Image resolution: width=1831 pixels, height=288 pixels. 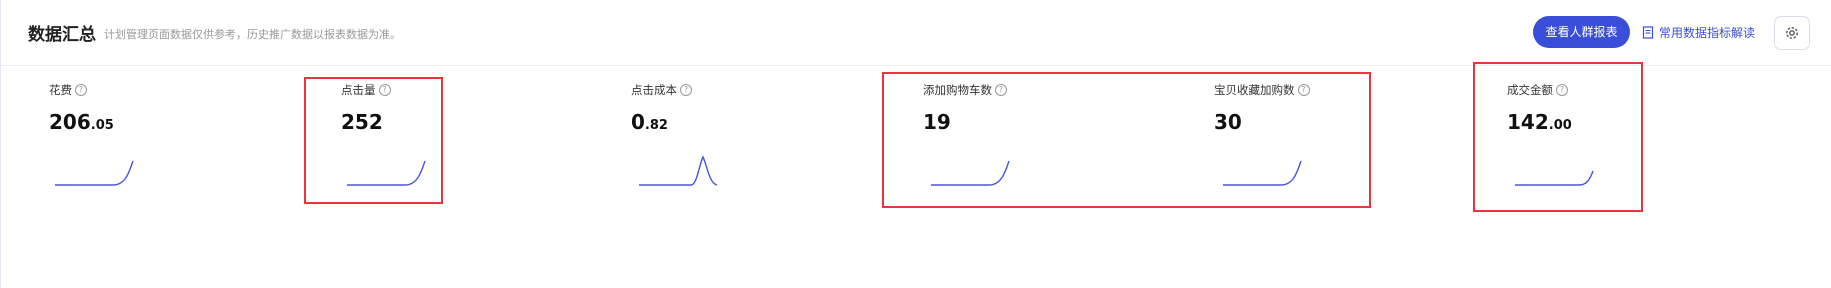 I want to click on page-title: 数据汇总, so click(x=62, y=35).